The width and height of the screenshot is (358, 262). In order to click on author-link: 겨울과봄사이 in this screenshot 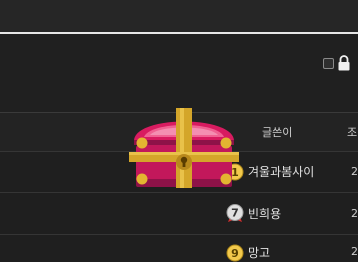, I will do `click(281, 171)`.